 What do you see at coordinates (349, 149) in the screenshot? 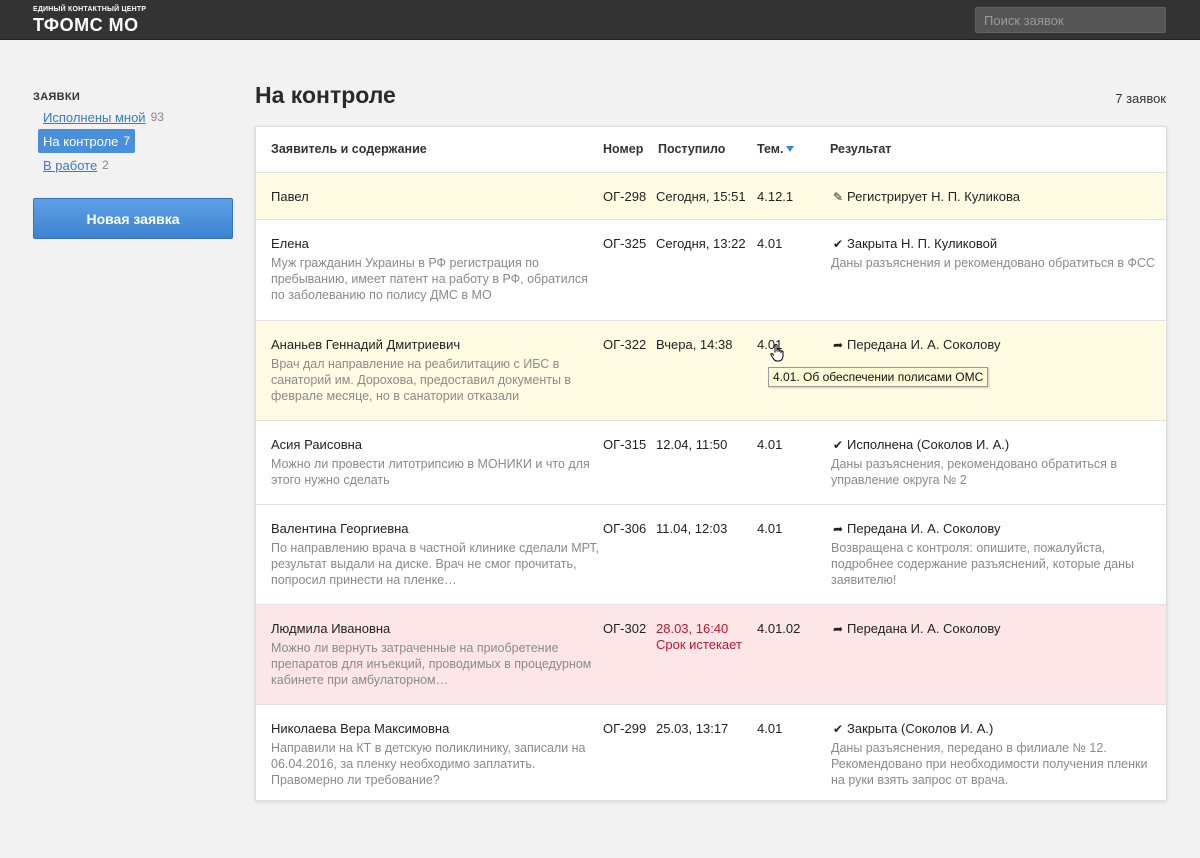
I see `column-applicant: Заявитель и содержание` at bounding box center [349, 149].